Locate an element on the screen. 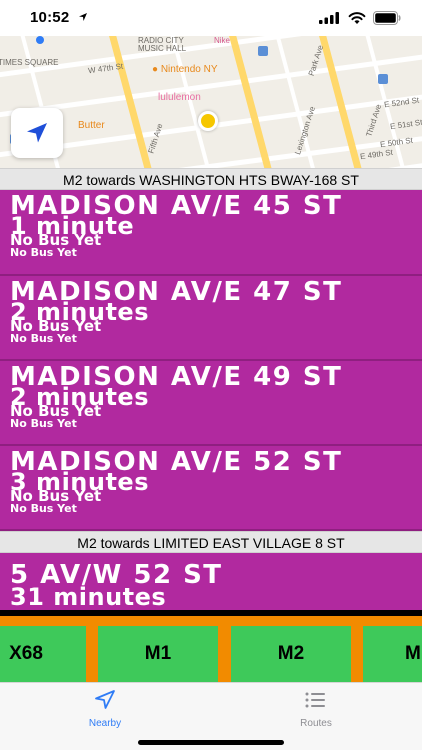 Image resolution: width=422 pixels, height=750 pixels. map-label-times-square: TIMES SQUARE is located at coordinates (29, 62).